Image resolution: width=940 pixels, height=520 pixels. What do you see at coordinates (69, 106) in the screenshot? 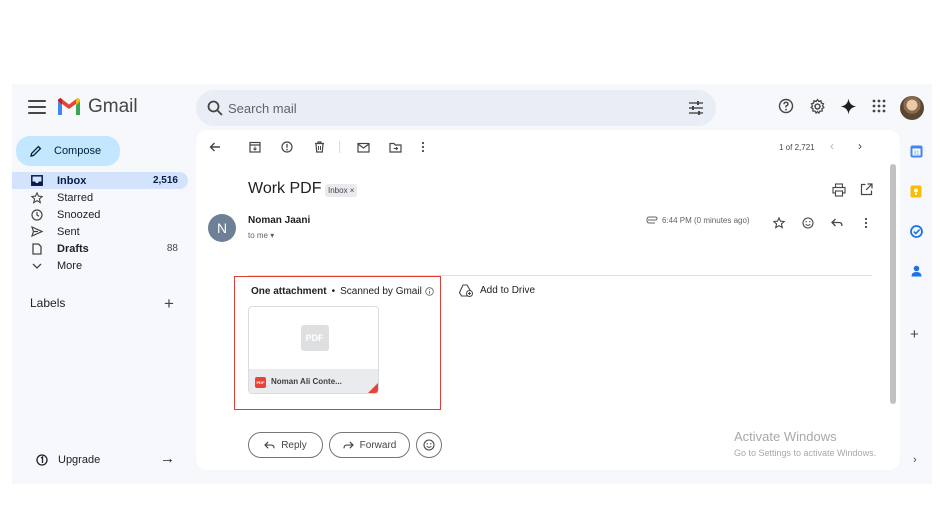
I see `gmail-m-icon` at bounding box center [69, 106].